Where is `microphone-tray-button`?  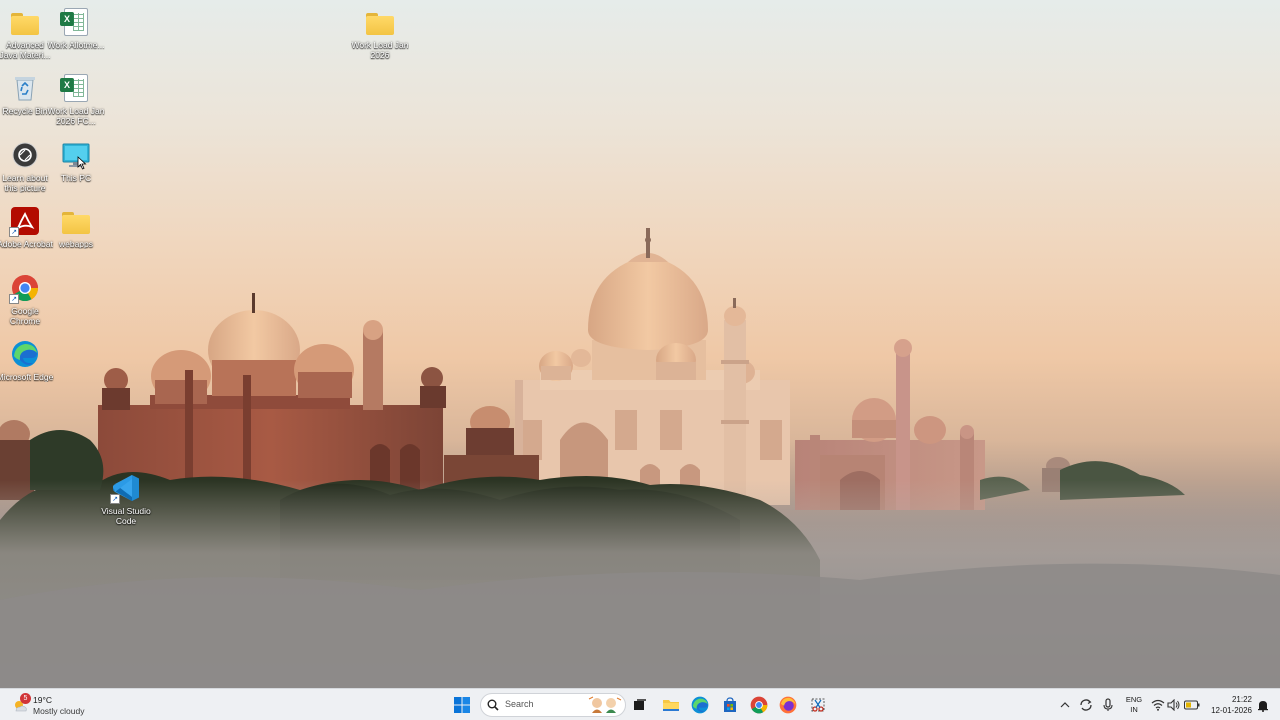 microphone-tray-button is located at coordinates (1108, 705).